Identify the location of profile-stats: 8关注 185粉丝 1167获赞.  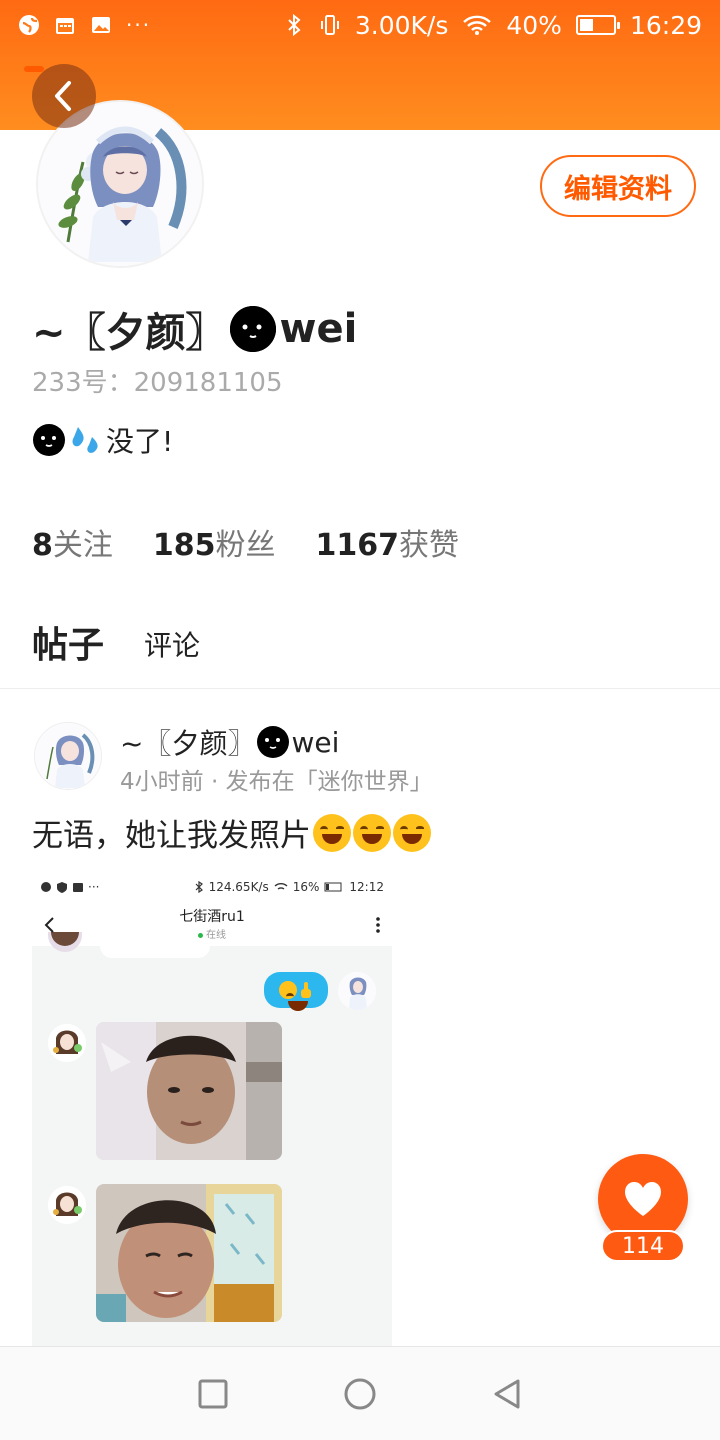
(245, 542).